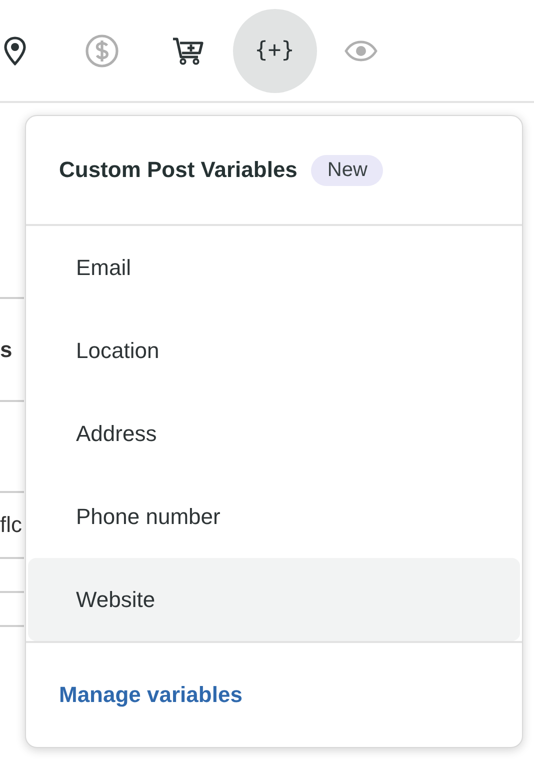 The width and height of the screenshot is (534, 764). I want to click on menu-item: Phone number, so click(274, 516).